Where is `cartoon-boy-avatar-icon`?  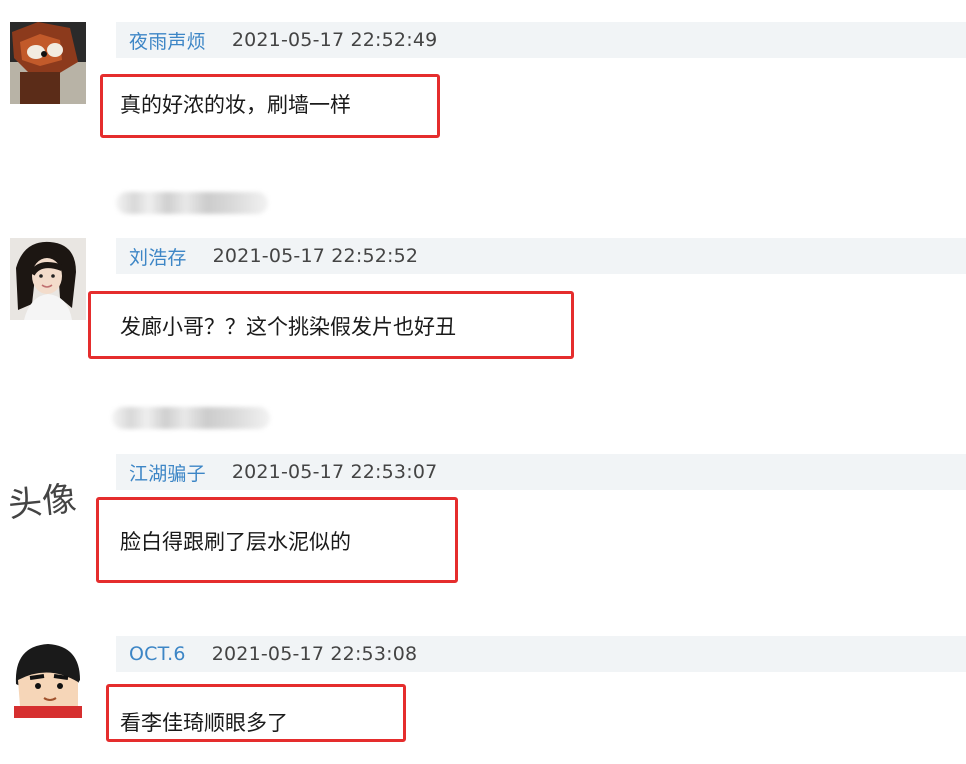
cartoon-boy-avatar-icon is located at coordinates (48, 677).